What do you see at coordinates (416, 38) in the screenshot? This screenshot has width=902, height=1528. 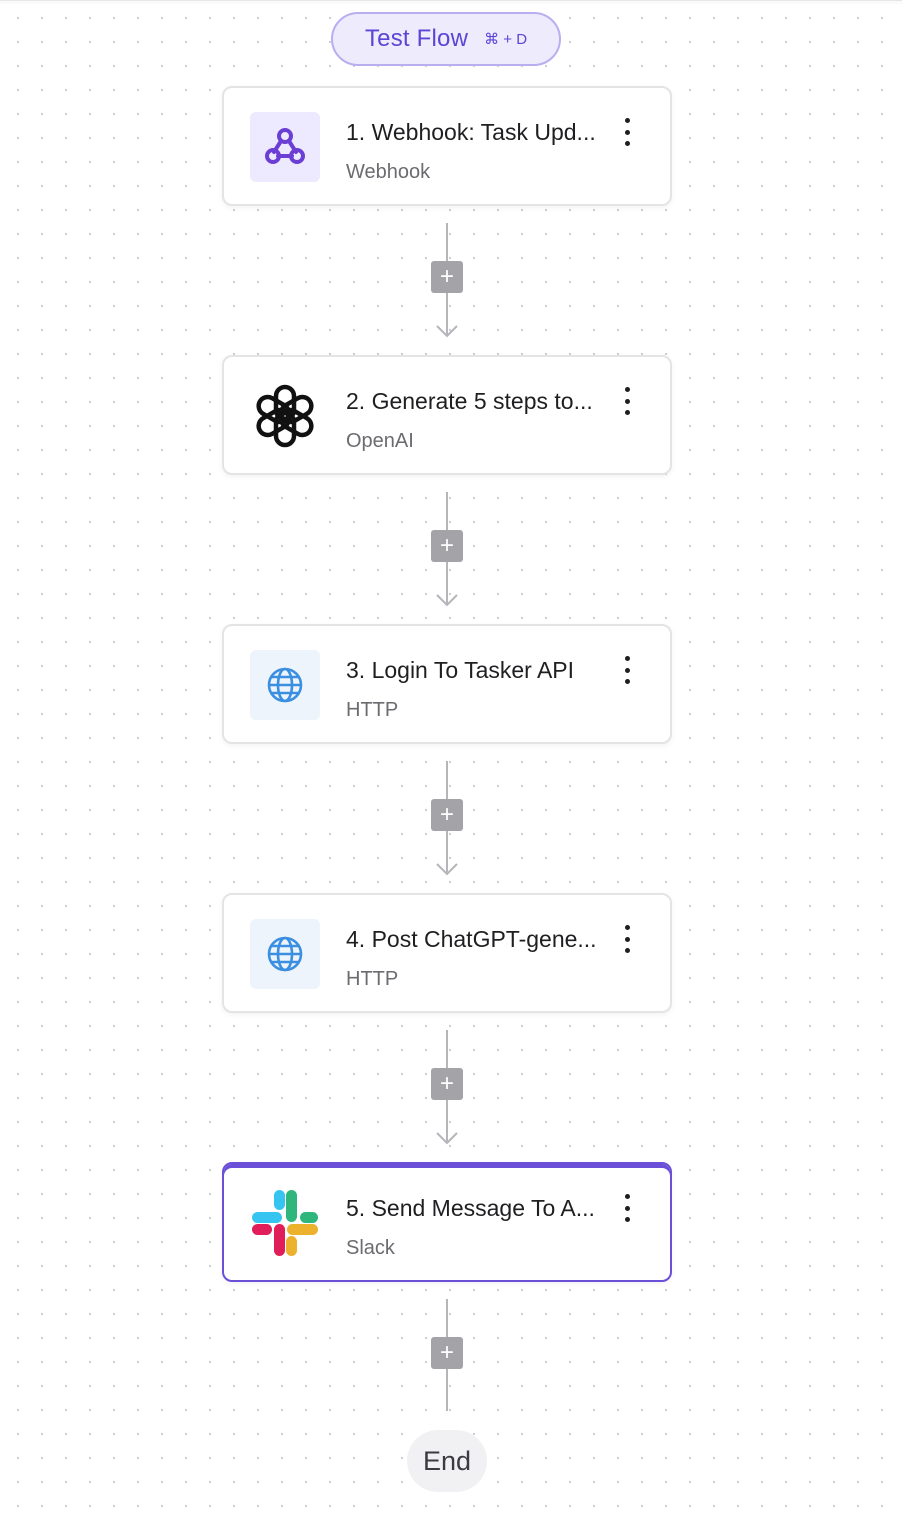 I see `test-flow-label: Test Flow` at bounding box center [416, 38].